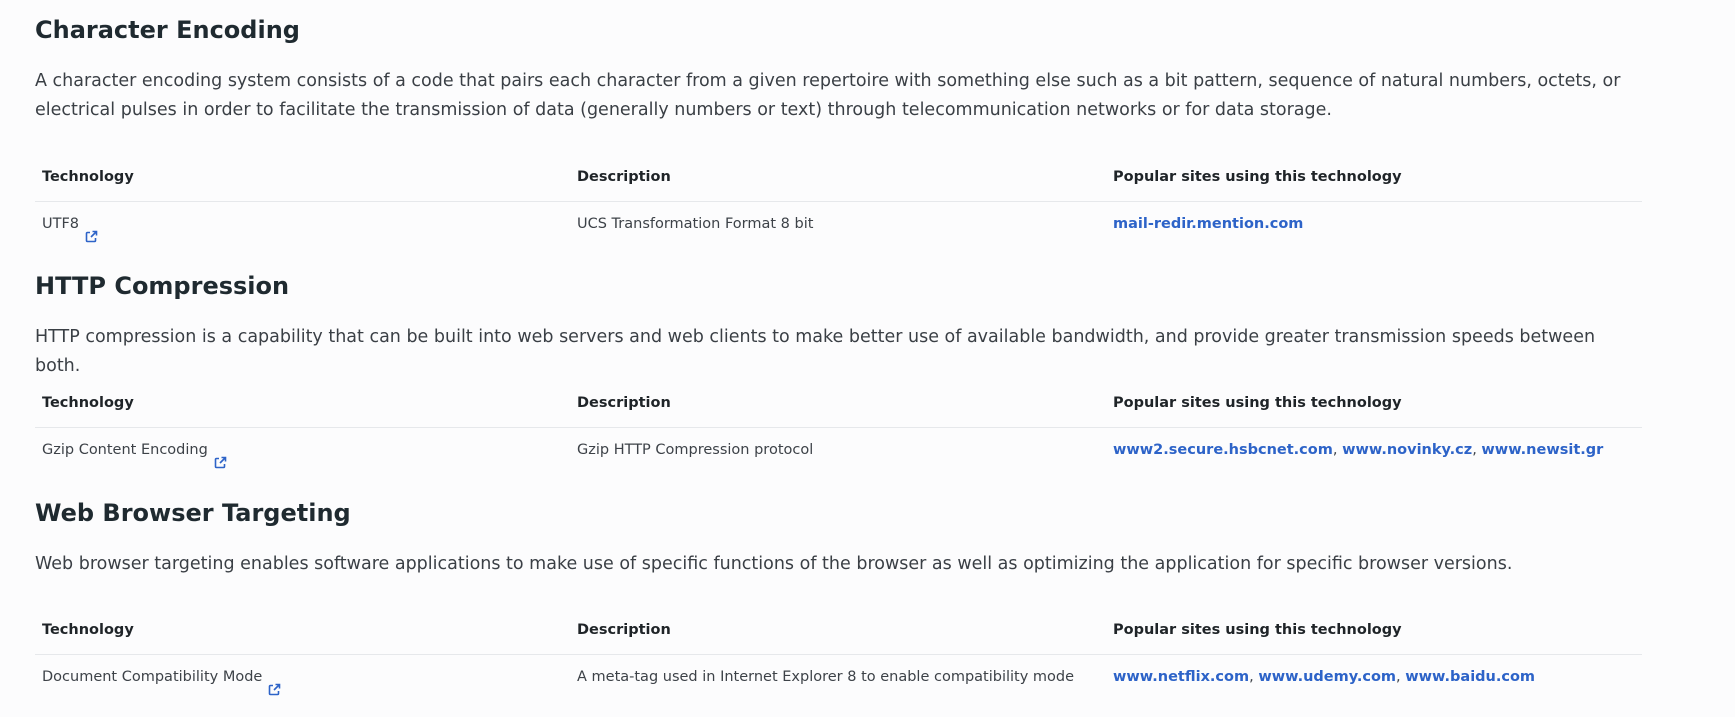 The width and height of the screenshot is (1735, 717). What do you see at coordinates (125, 450) in the screenshot?
I see `technology-name: Gzip Content Encoding` at bounding box center [125, 450].